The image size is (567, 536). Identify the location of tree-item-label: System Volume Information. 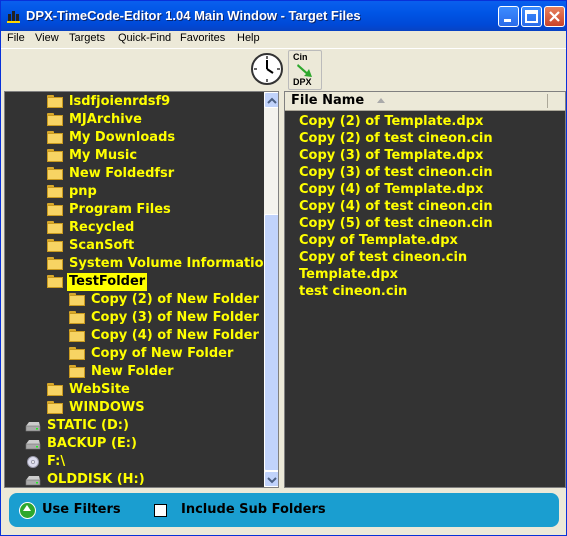
(171, 263).